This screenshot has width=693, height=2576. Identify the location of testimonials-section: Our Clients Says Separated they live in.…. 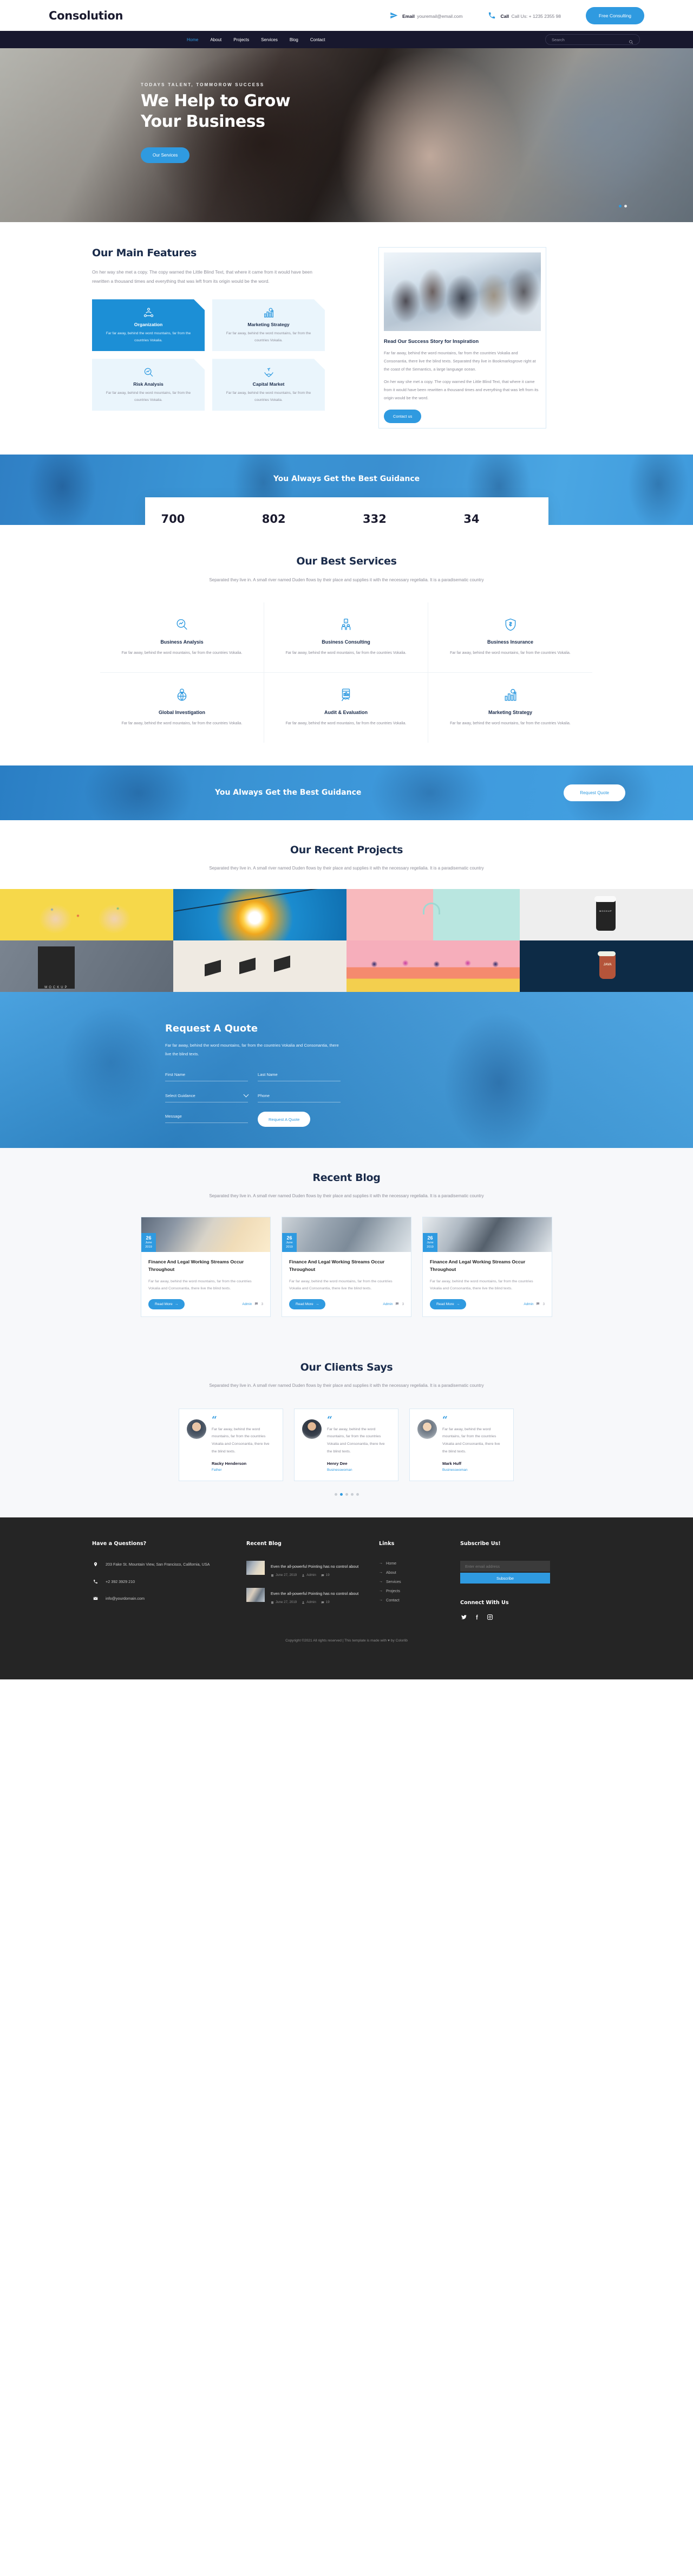
(346, 1429).